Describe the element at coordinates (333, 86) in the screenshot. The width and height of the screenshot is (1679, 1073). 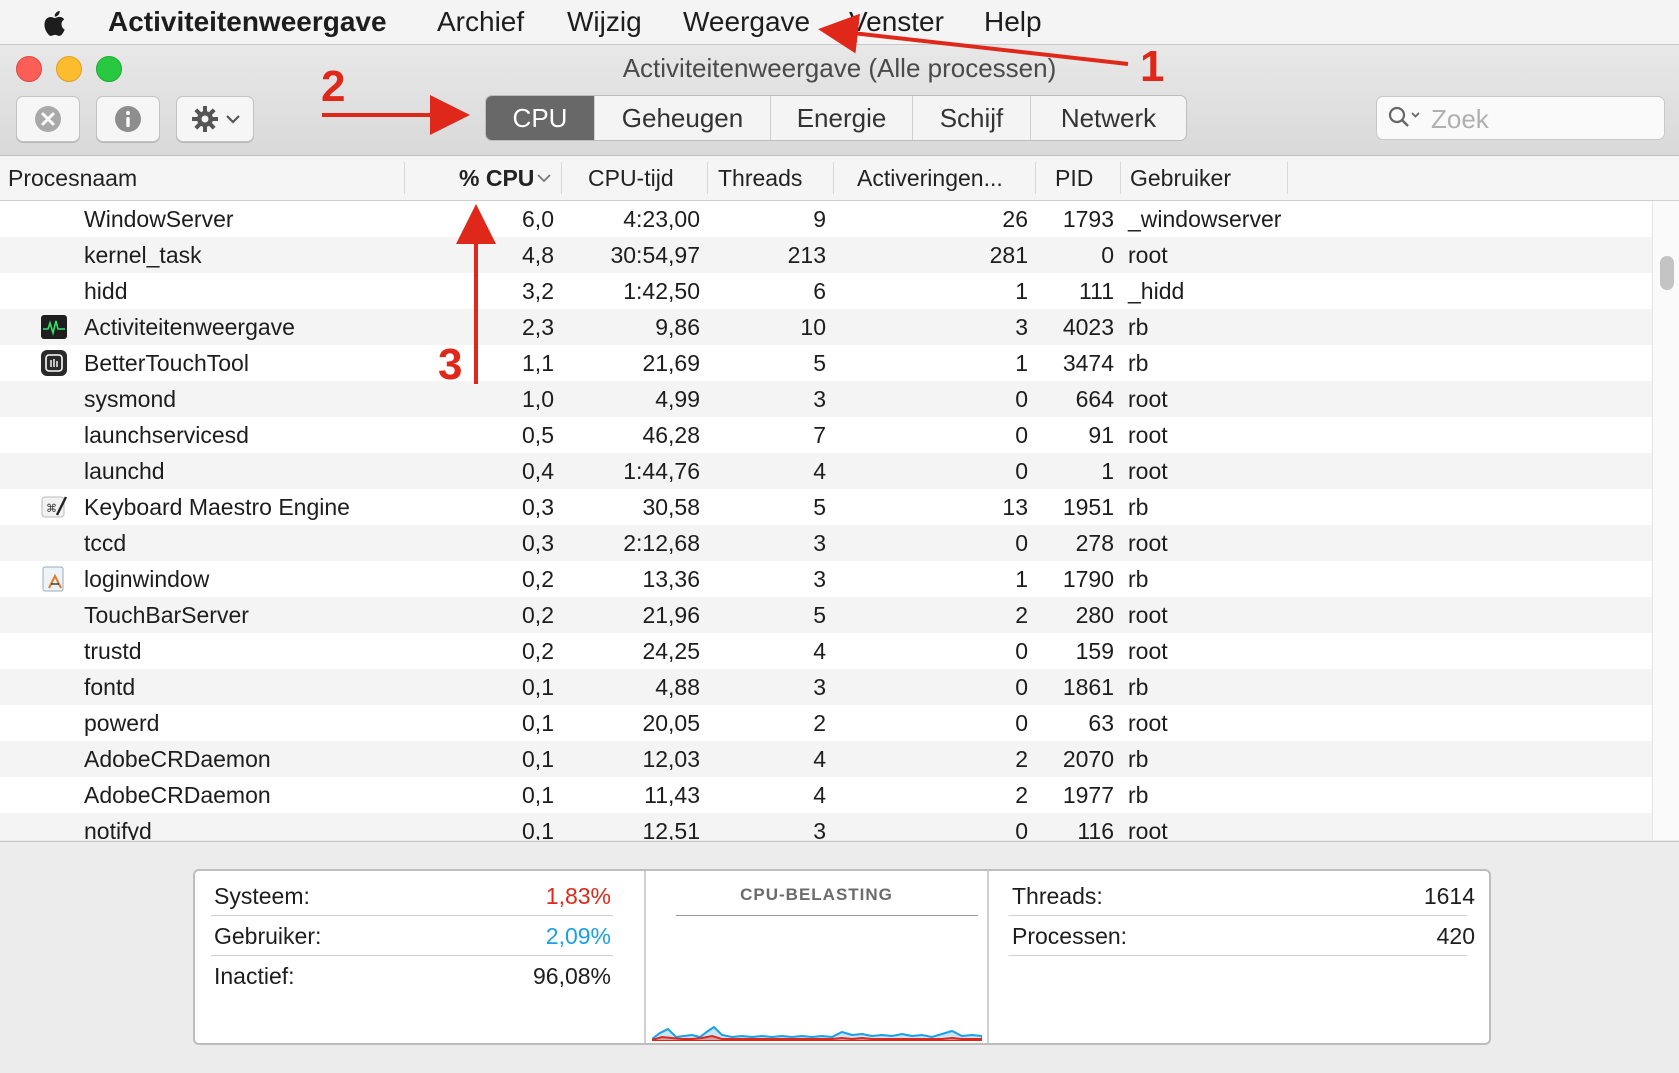
I see `annotation-label-2: 2` at that location.